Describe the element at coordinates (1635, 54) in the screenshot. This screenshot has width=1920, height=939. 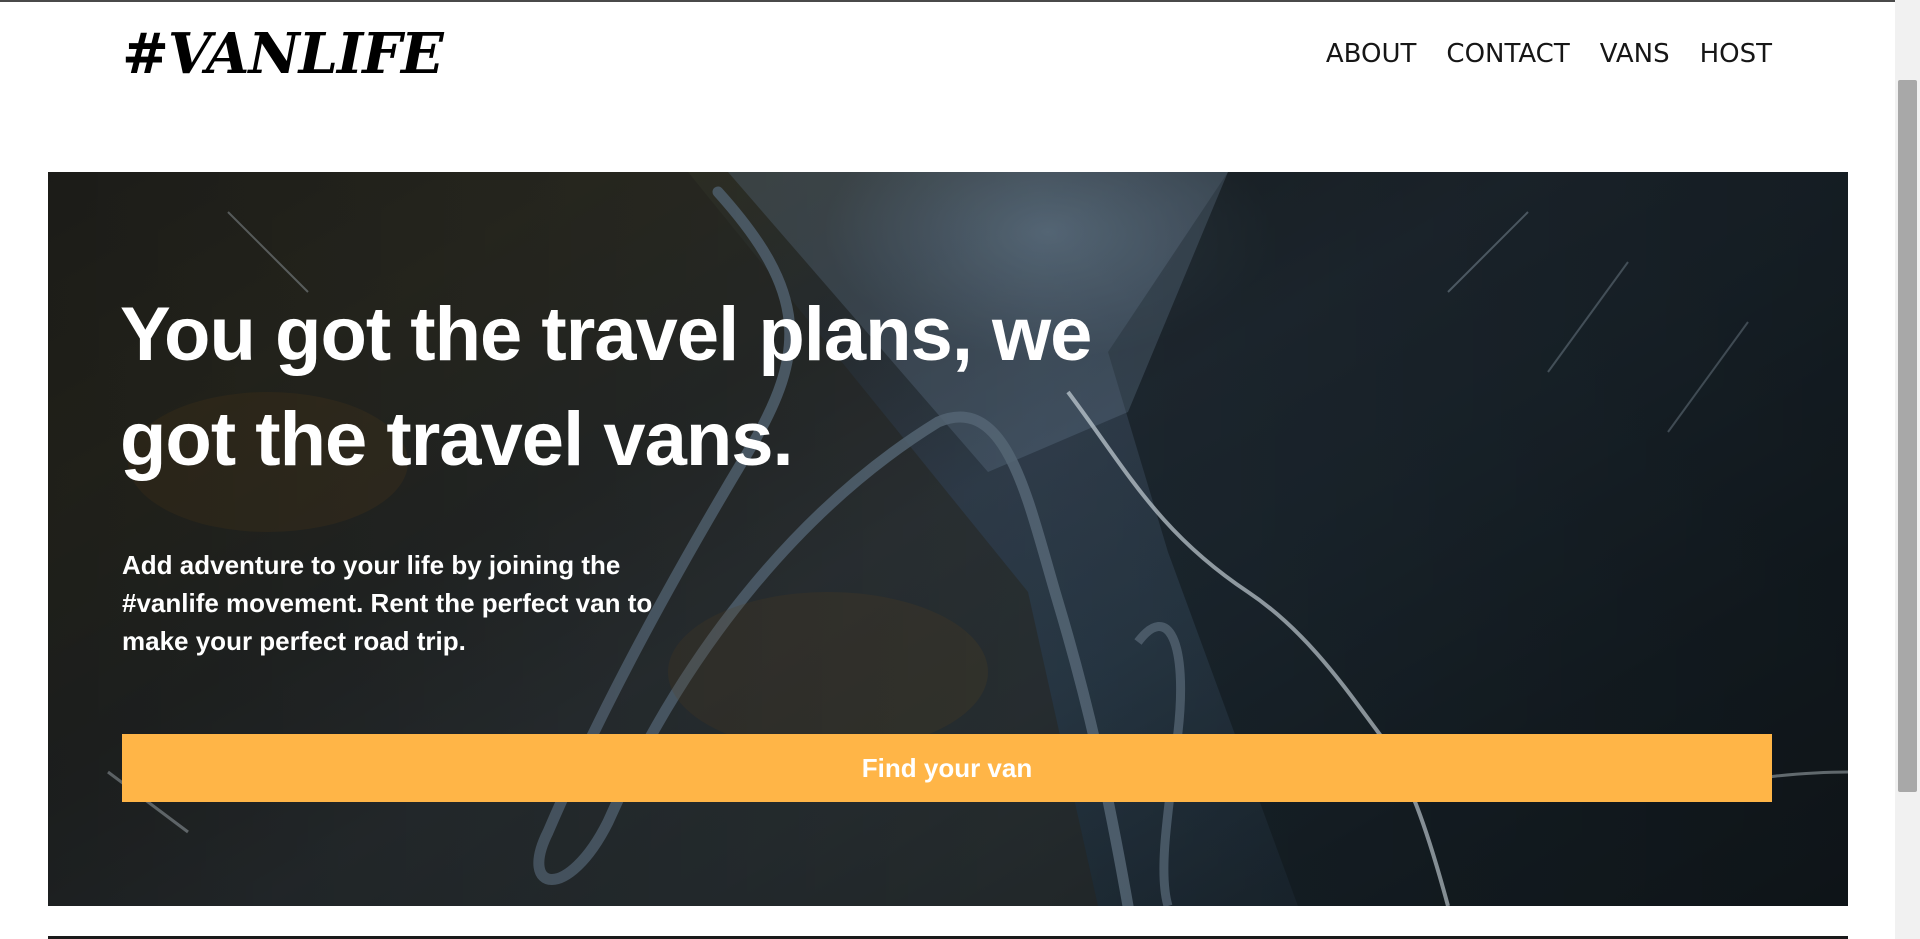
I see `nav-link-vans: VANS` at that location.